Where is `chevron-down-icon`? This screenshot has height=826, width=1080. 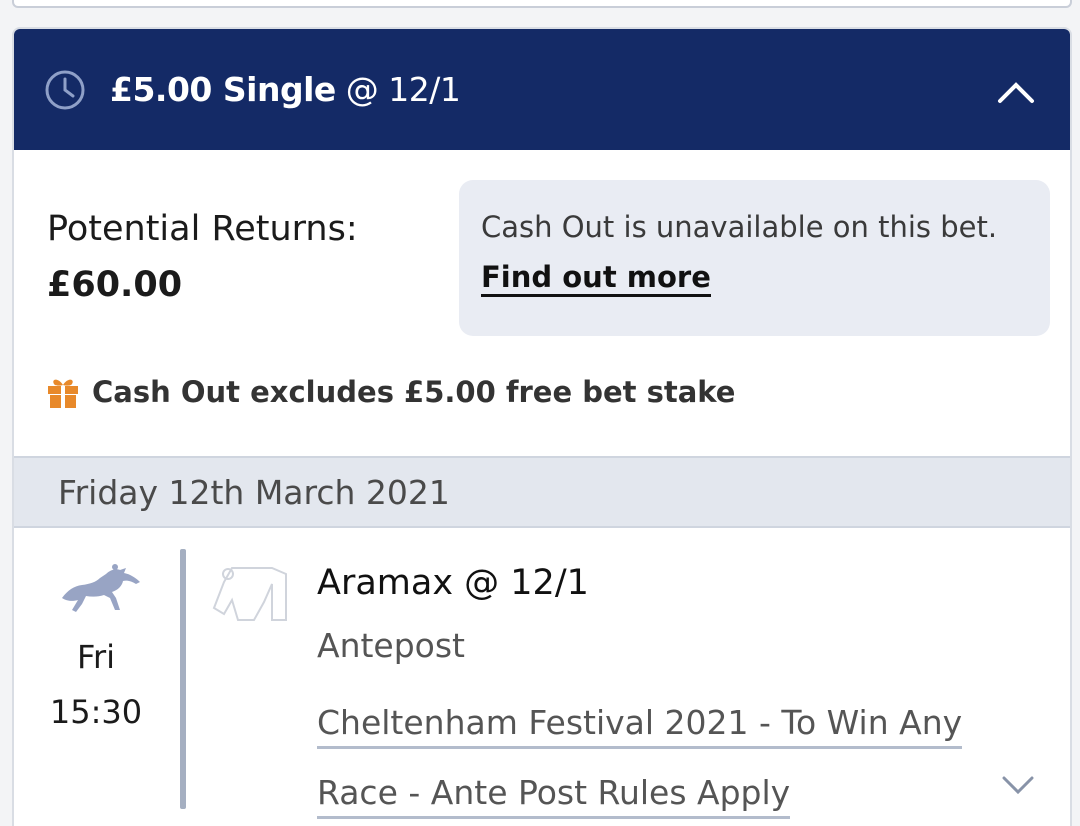 chevron-down-icon is located at coordinates (1018, 784).